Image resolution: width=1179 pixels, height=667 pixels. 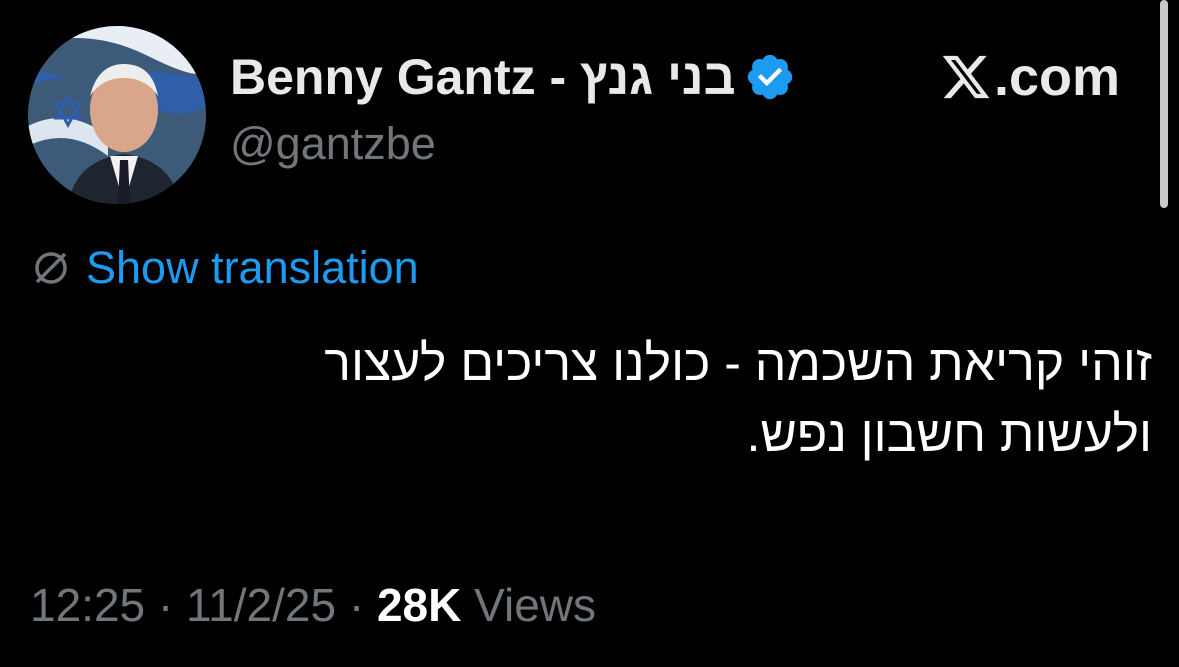 I want to click on tweet-date: 11/2/25, so click(x=261, y=605).